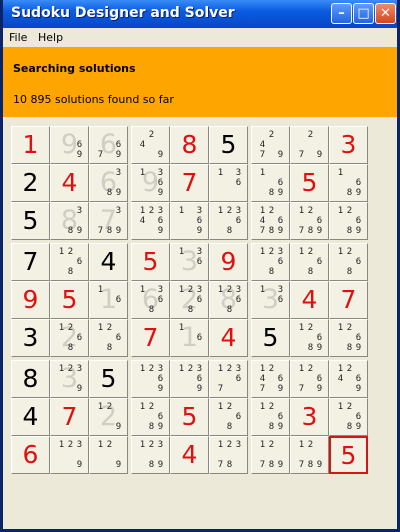 Image resolution: width=400 pixels, height=532 pixels. What do you see at coordinates (189, 300) in the screenshot?
I see `sudoku-cell: 212368` at bounding box center [189, 300].